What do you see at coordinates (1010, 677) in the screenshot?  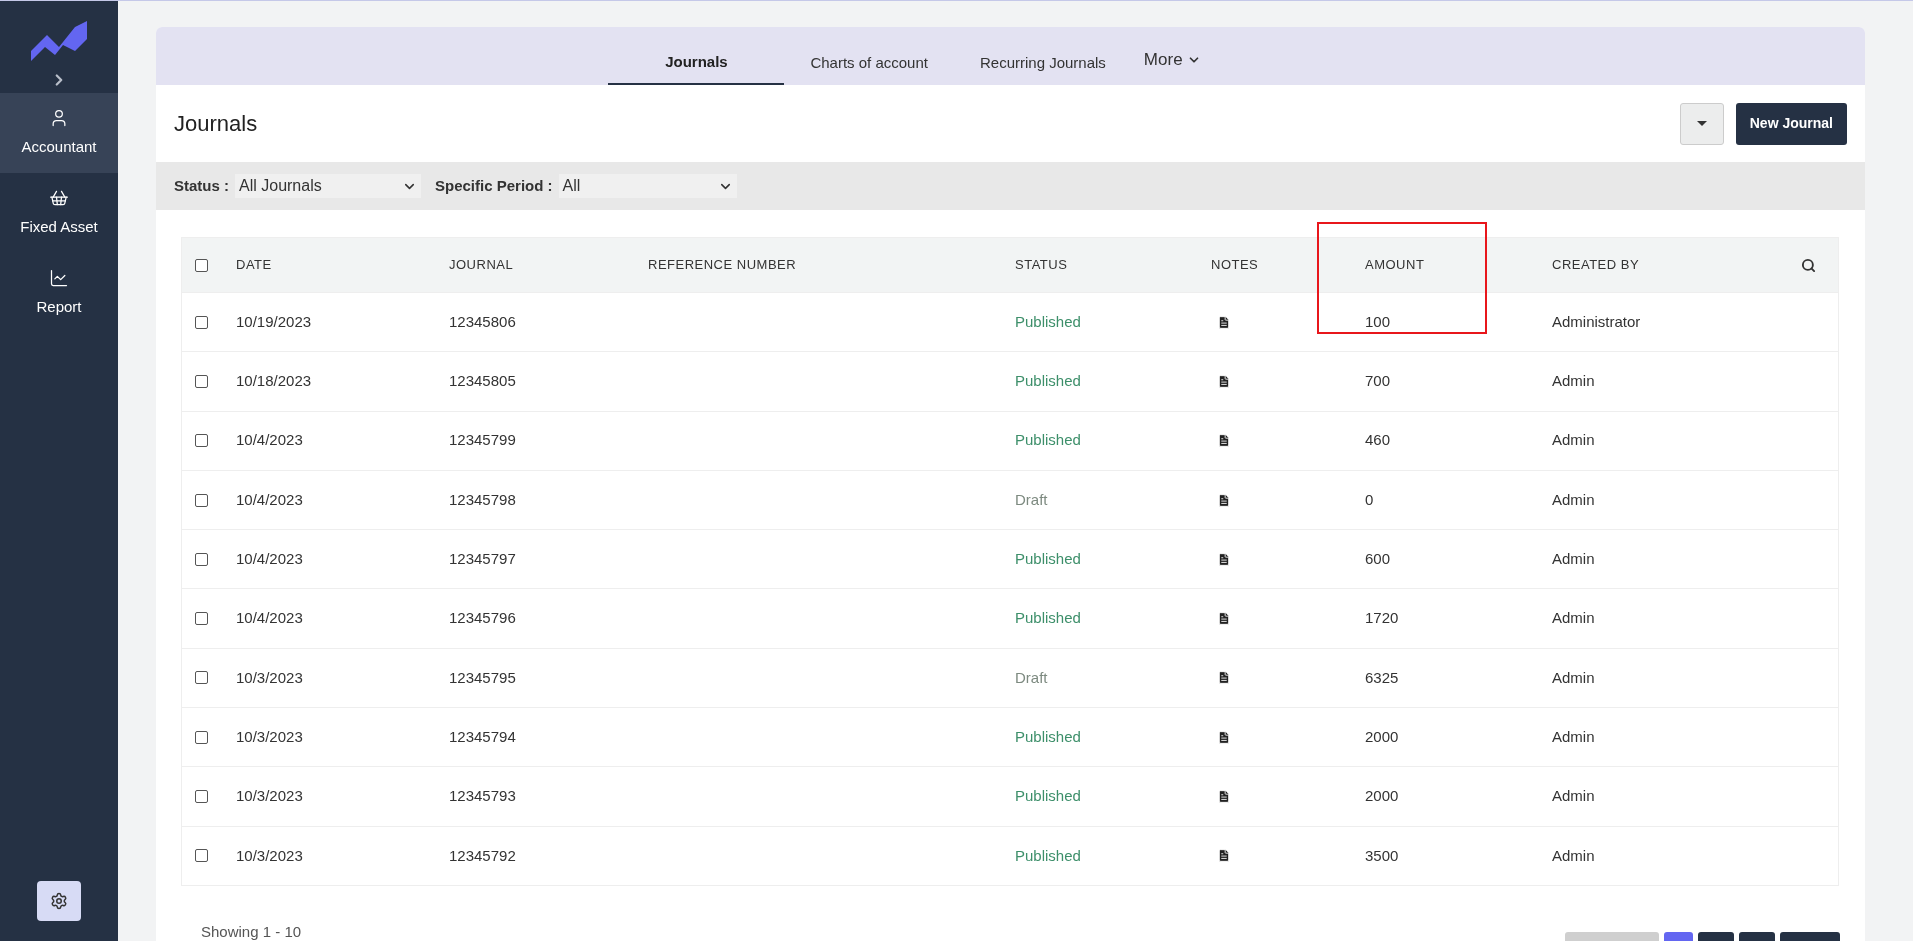 I see `table-row: 10/3/2023 12345795 Draft 6325 Admin` at bounding box center [1010, 677].